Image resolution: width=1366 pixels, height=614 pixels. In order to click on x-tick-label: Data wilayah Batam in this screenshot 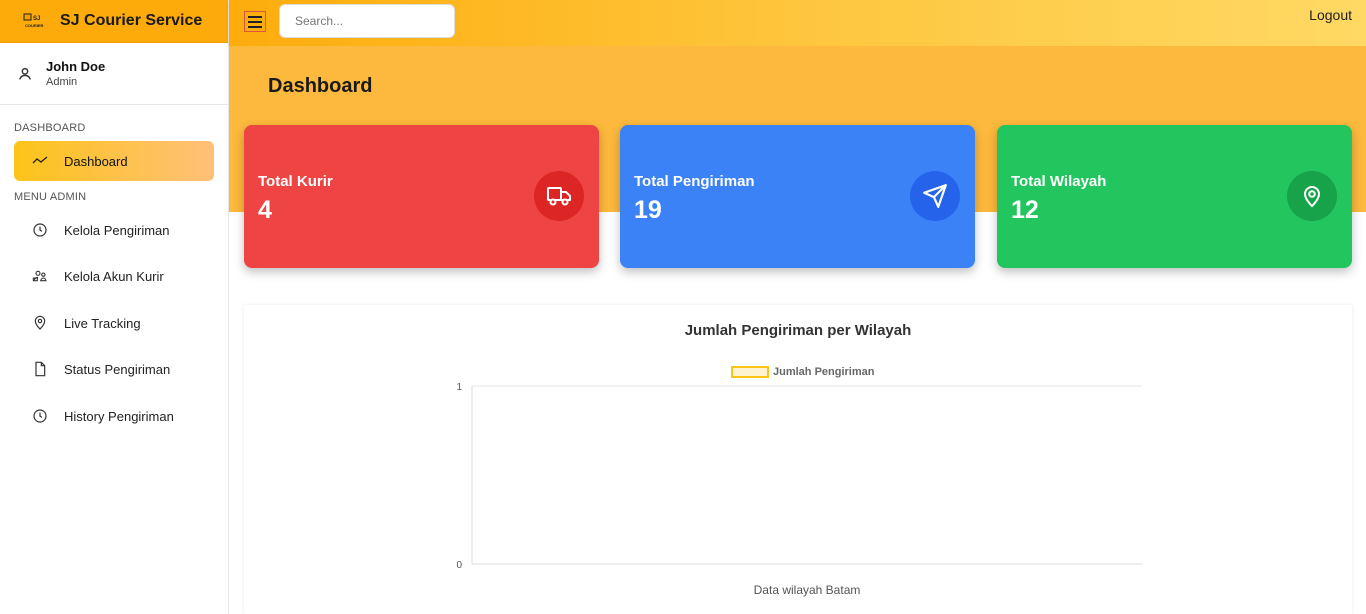, I will do `click(807, 590)`.